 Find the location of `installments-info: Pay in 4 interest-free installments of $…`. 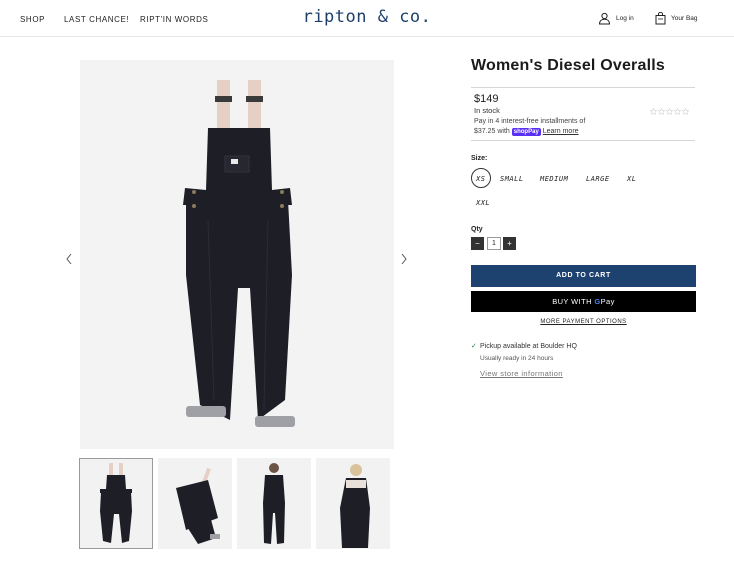

installments-info: Pay in 4 interest-free installments of $… is located at coordinates (544, 126).